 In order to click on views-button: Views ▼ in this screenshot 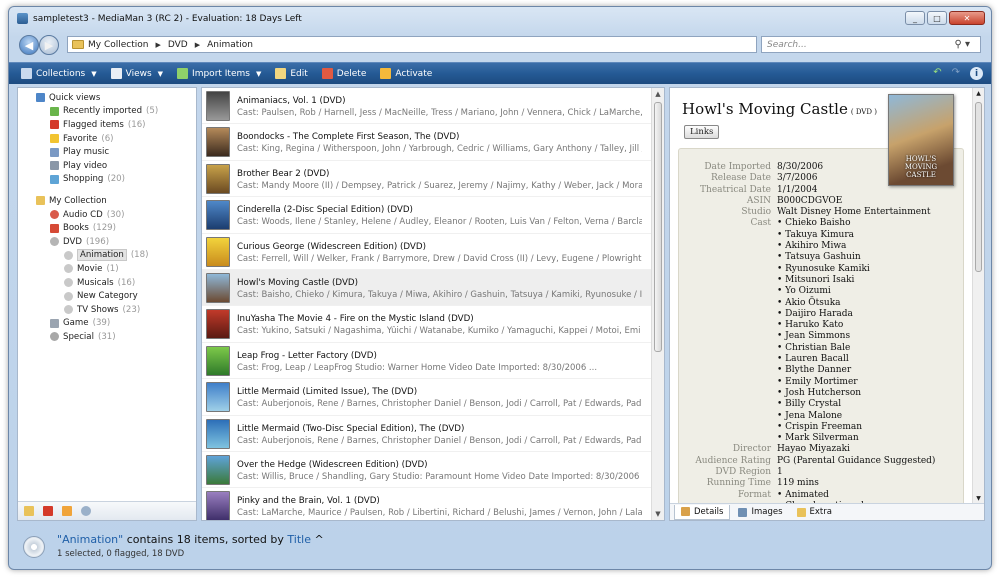, I will do `click(136, 73)`.